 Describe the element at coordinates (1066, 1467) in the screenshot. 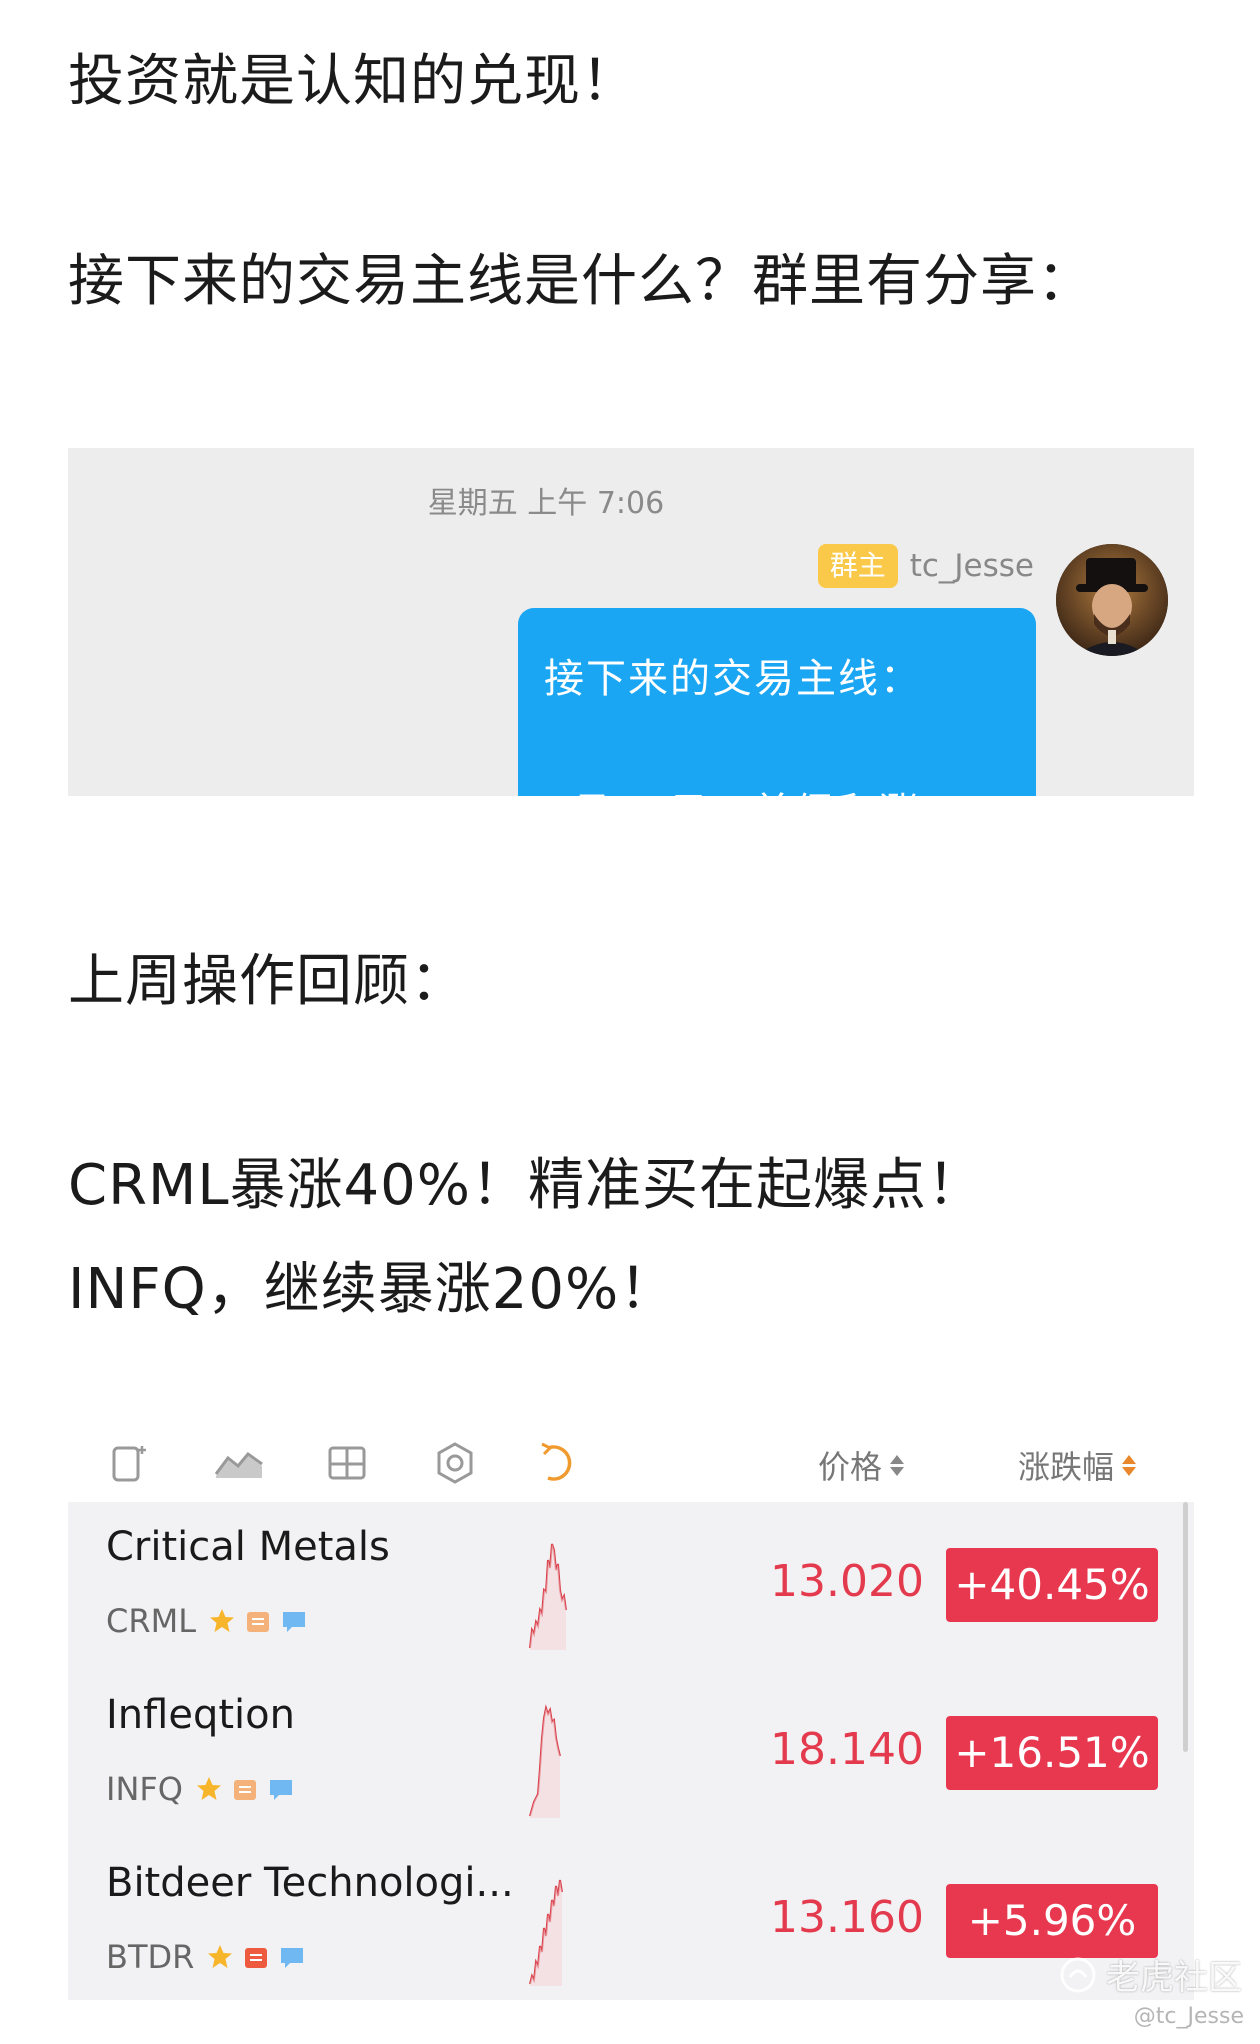

I see `change-header-label: 涨跌幅` at that location.